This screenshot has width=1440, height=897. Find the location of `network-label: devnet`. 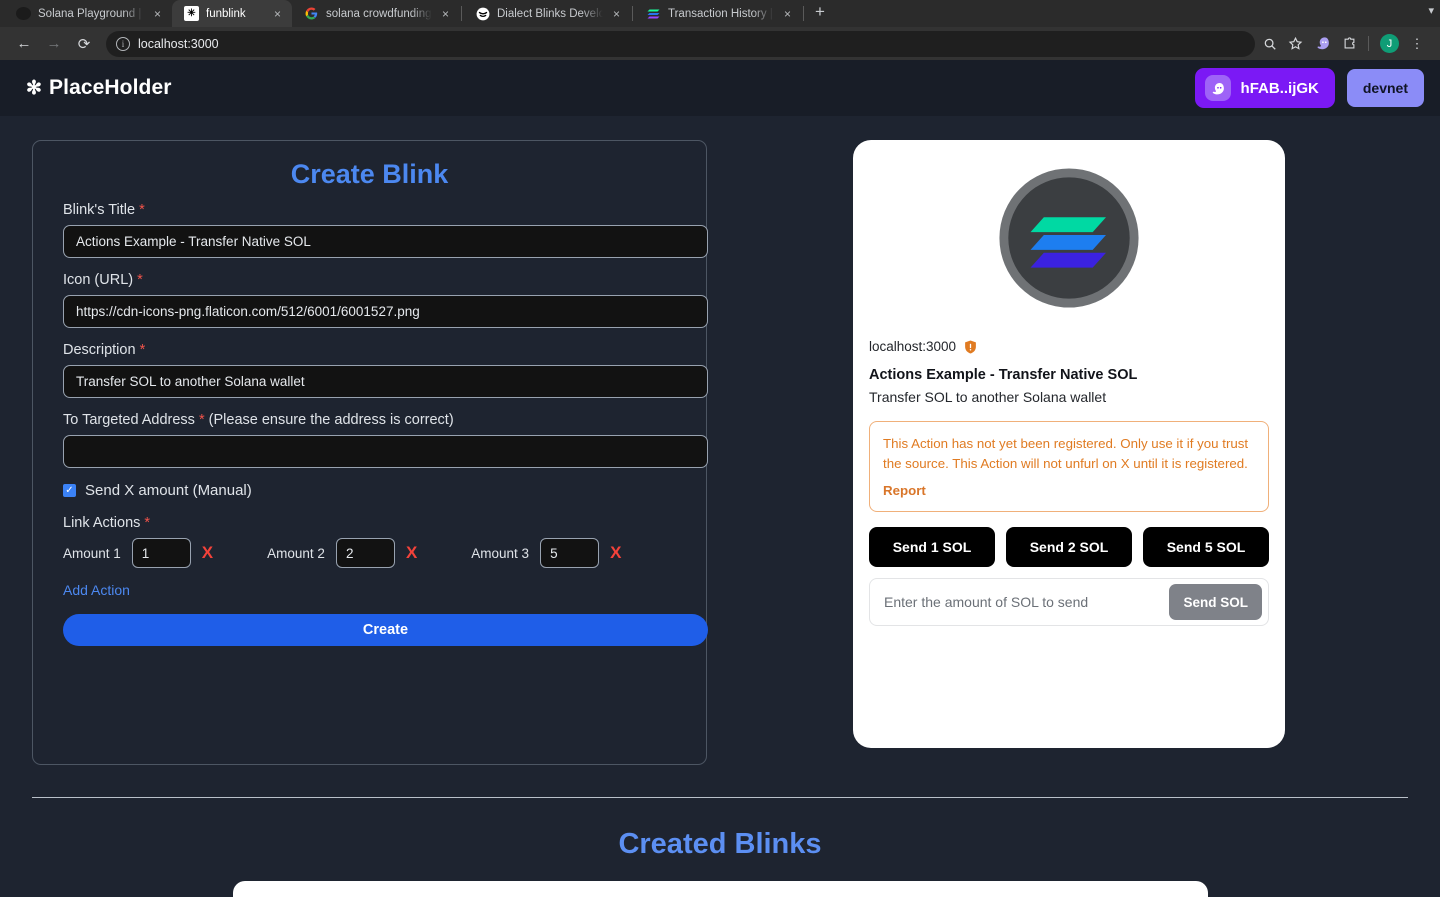

network-label: devnet is located at coordinates (1385, 88).